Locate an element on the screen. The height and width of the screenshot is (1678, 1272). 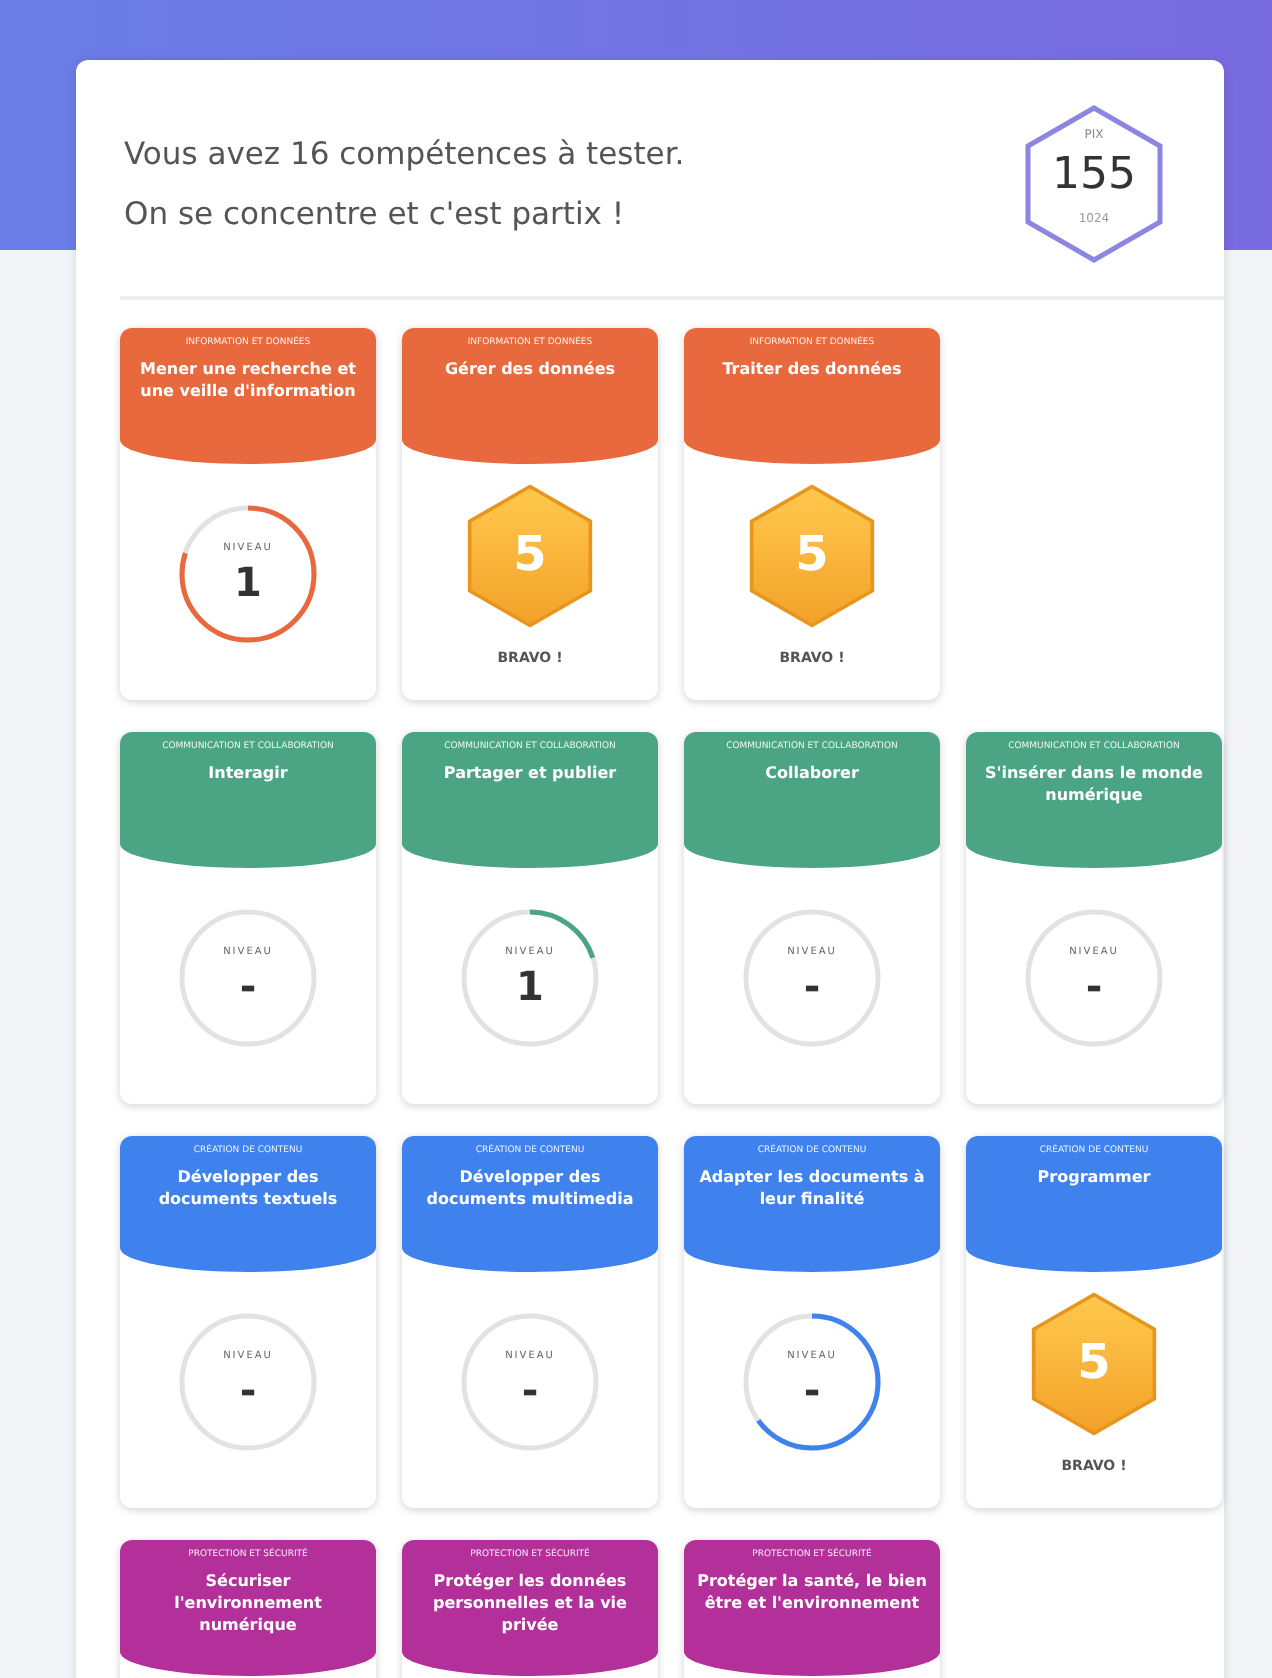
competence-title: Adapter les documents à leur finalité is located at coordinates (812, 1188).